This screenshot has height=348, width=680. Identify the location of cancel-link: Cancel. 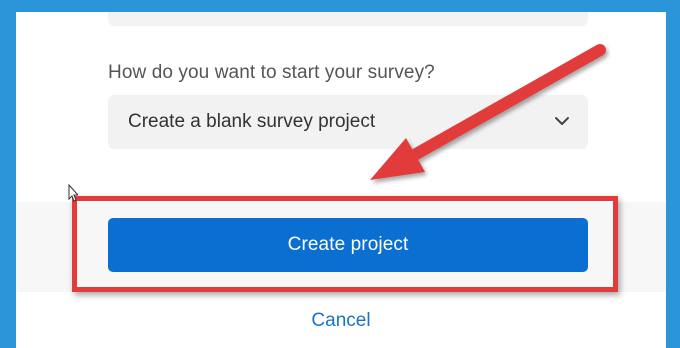
(341, 321).